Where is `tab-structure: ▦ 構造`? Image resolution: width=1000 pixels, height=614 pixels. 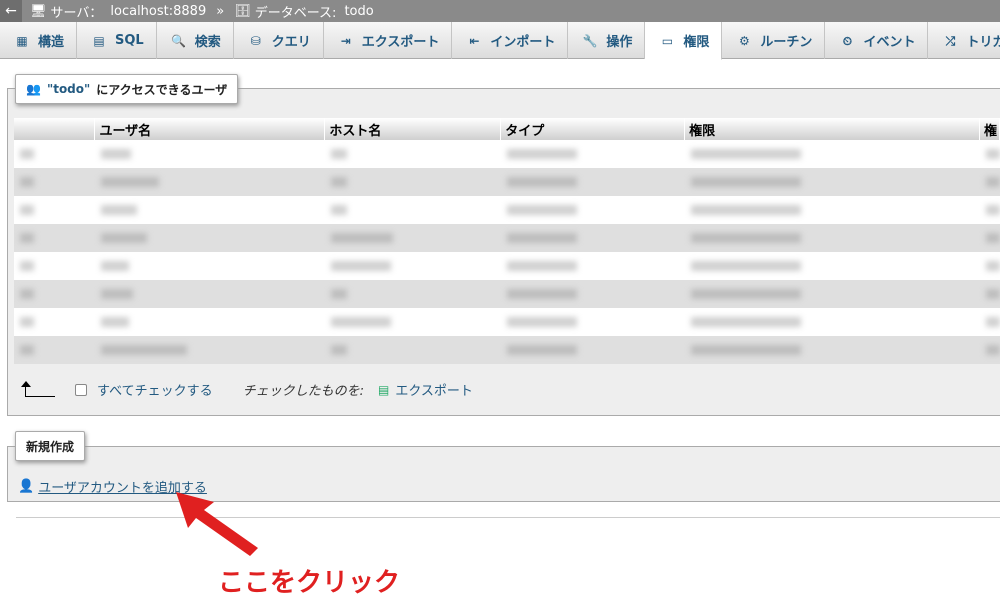
tab-structure: ▦ 構造 is located at coordinates (39, 40).